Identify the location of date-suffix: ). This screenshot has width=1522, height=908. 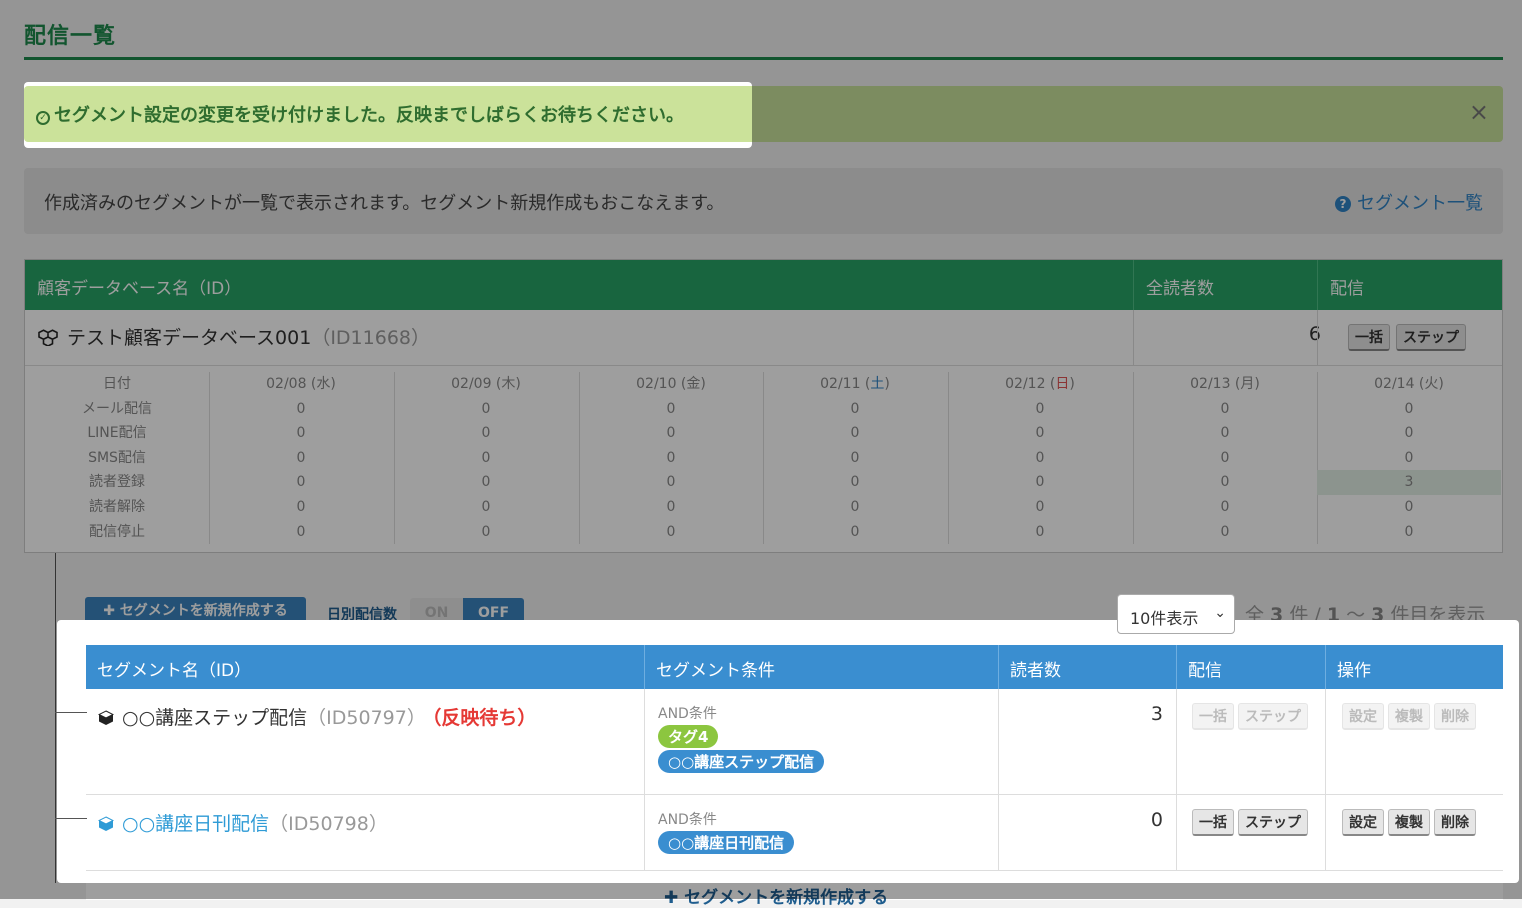
(887, 384).